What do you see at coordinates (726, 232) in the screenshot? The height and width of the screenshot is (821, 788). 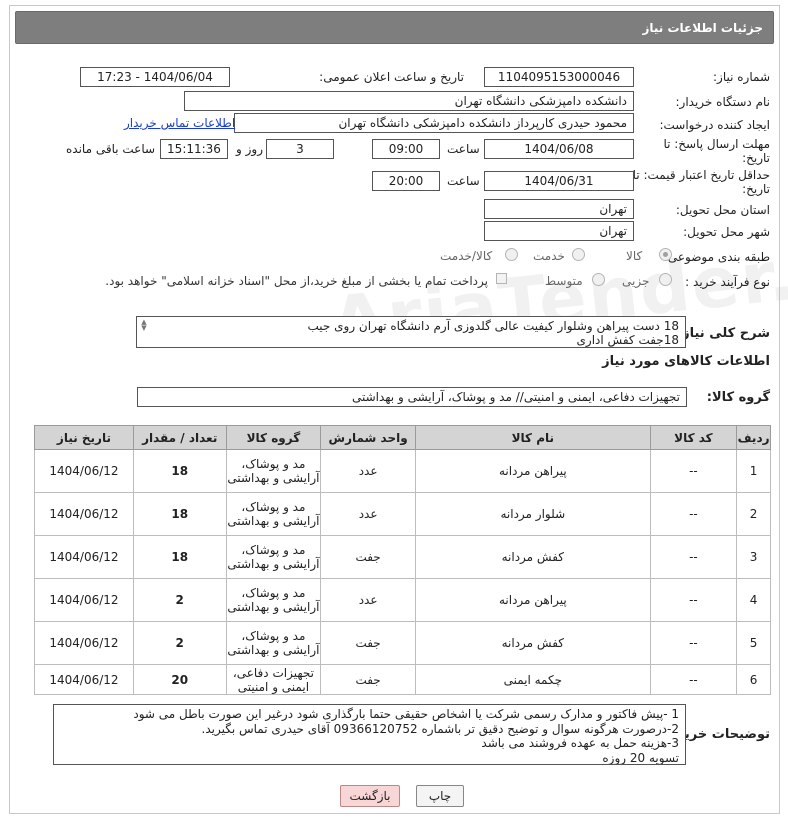 I see `city-label: شهر محل تحویل:` at bounding box center [726, 232].